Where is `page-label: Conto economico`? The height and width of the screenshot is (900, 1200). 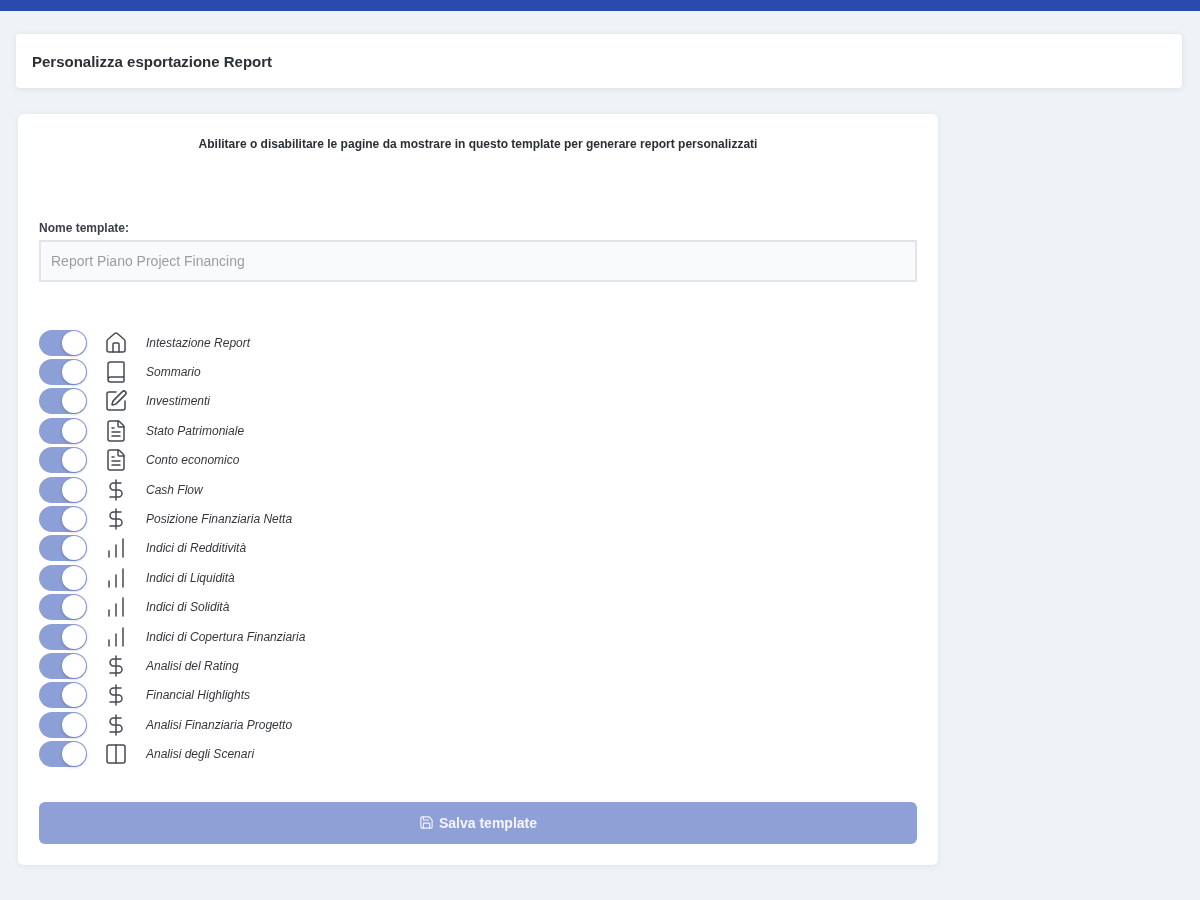 page-label: Conto economico is located at coordinates (193, 460).